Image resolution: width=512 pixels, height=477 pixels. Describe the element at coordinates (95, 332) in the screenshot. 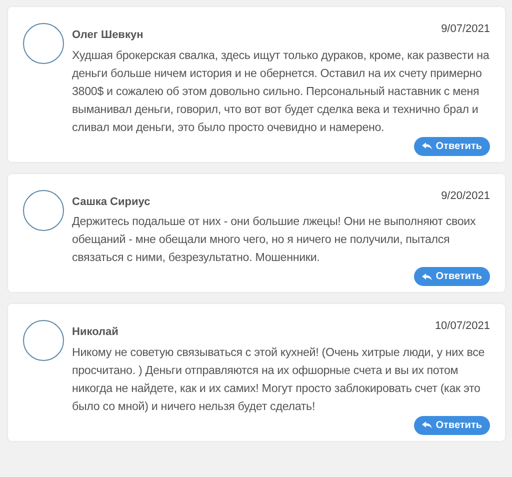

I see `author-name: Николай` at that location.